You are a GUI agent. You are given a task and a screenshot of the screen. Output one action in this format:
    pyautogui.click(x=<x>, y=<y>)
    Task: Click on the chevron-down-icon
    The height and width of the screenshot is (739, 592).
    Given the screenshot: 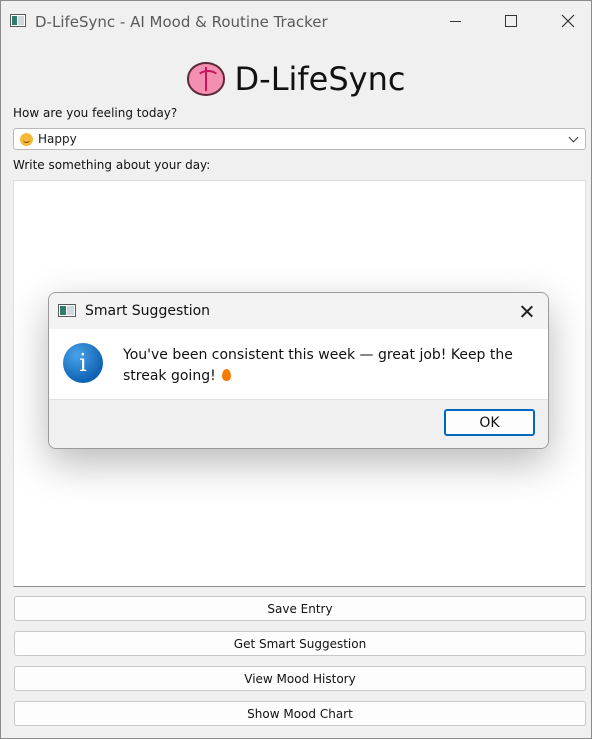 What is the action you would take?
    pyautogui.click(x=573, y=137)
    